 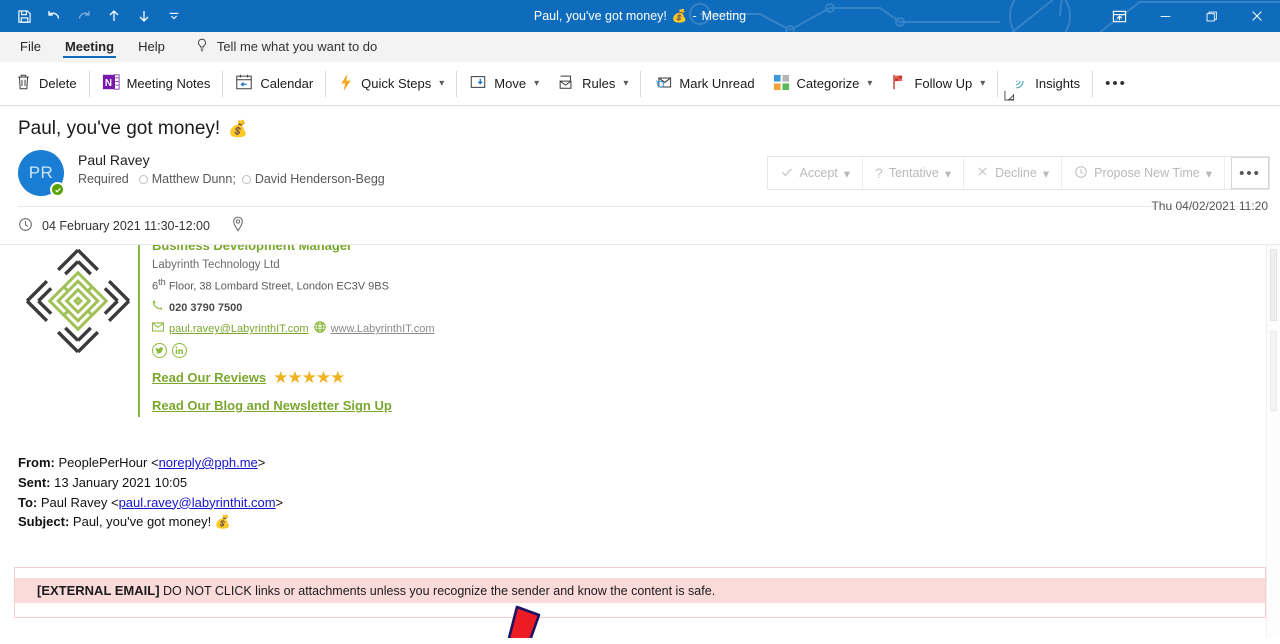 What do you see at coordinates (1165, 16) in the screenshot?
I see `minimize-icon` at bounding box center [1165, 16].